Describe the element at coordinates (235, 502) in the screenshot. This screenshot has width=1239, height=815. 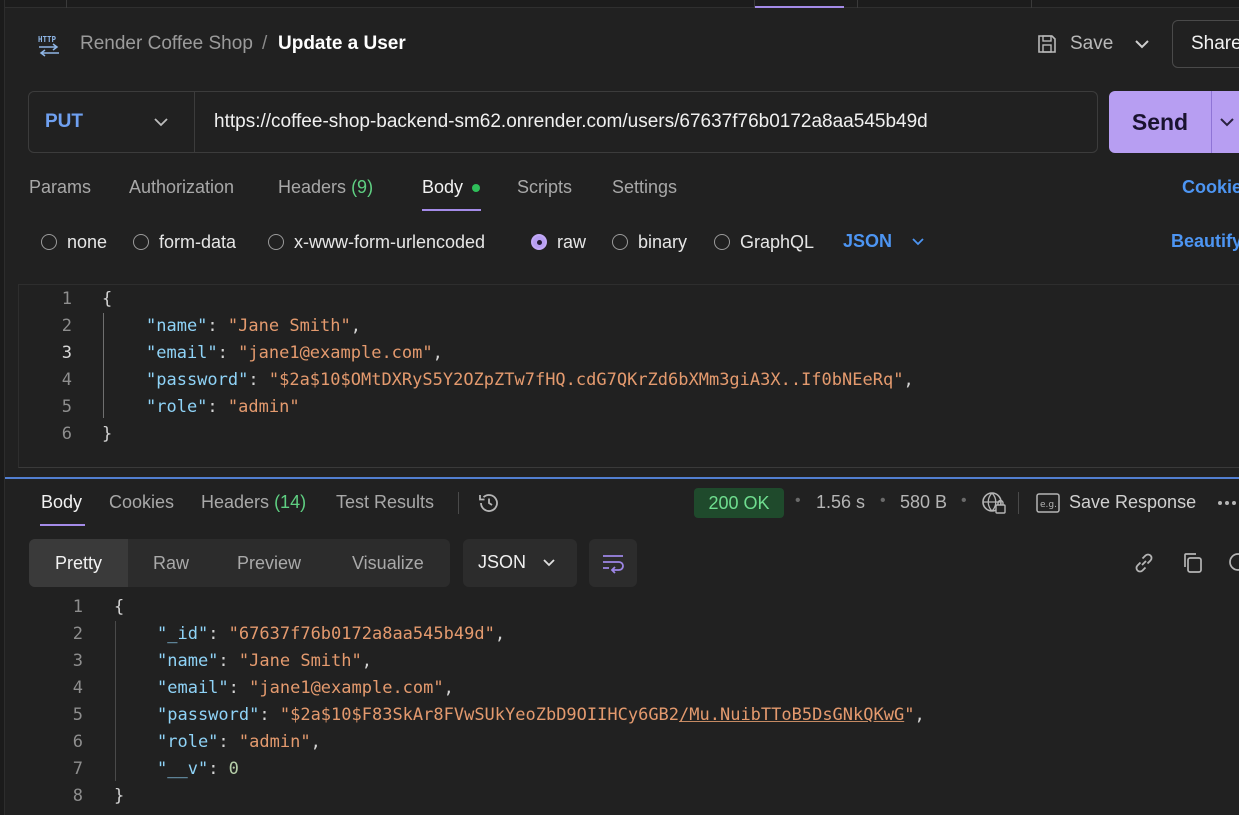
I see `response-headers-label: Headers` at that location.